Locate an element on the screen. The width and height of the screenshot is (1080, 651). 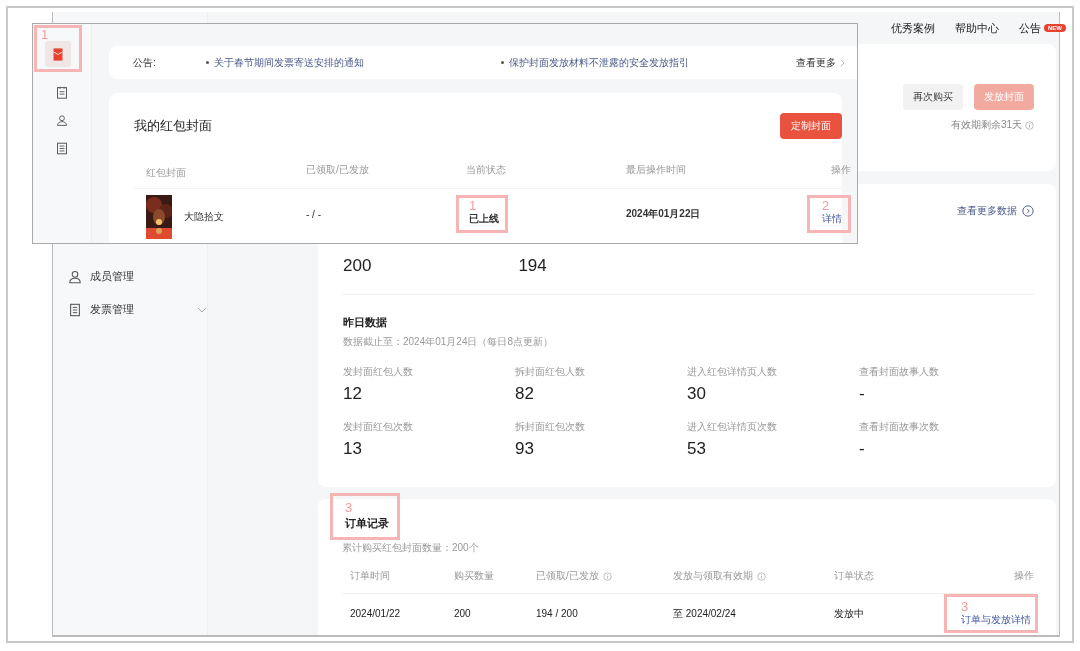
chevron-down-icon is located at coordinates (202, 309).